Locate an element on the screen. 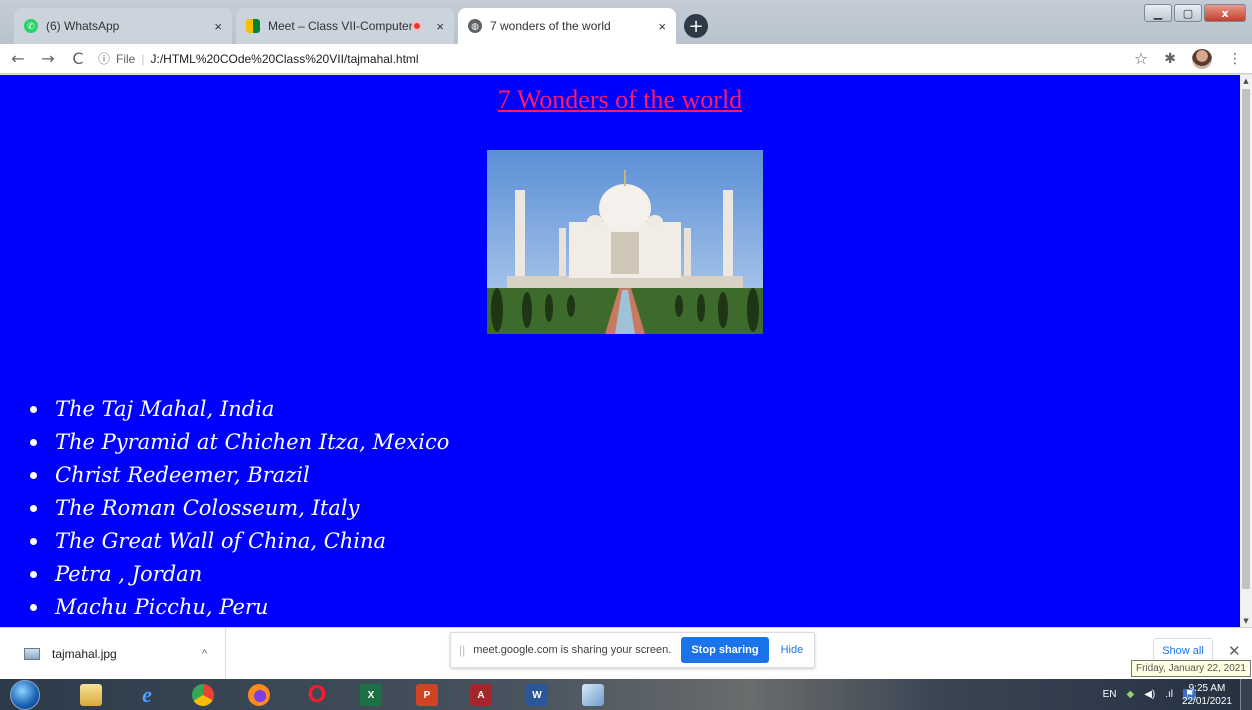  word-icon: W is located at coordinates (537, 695).